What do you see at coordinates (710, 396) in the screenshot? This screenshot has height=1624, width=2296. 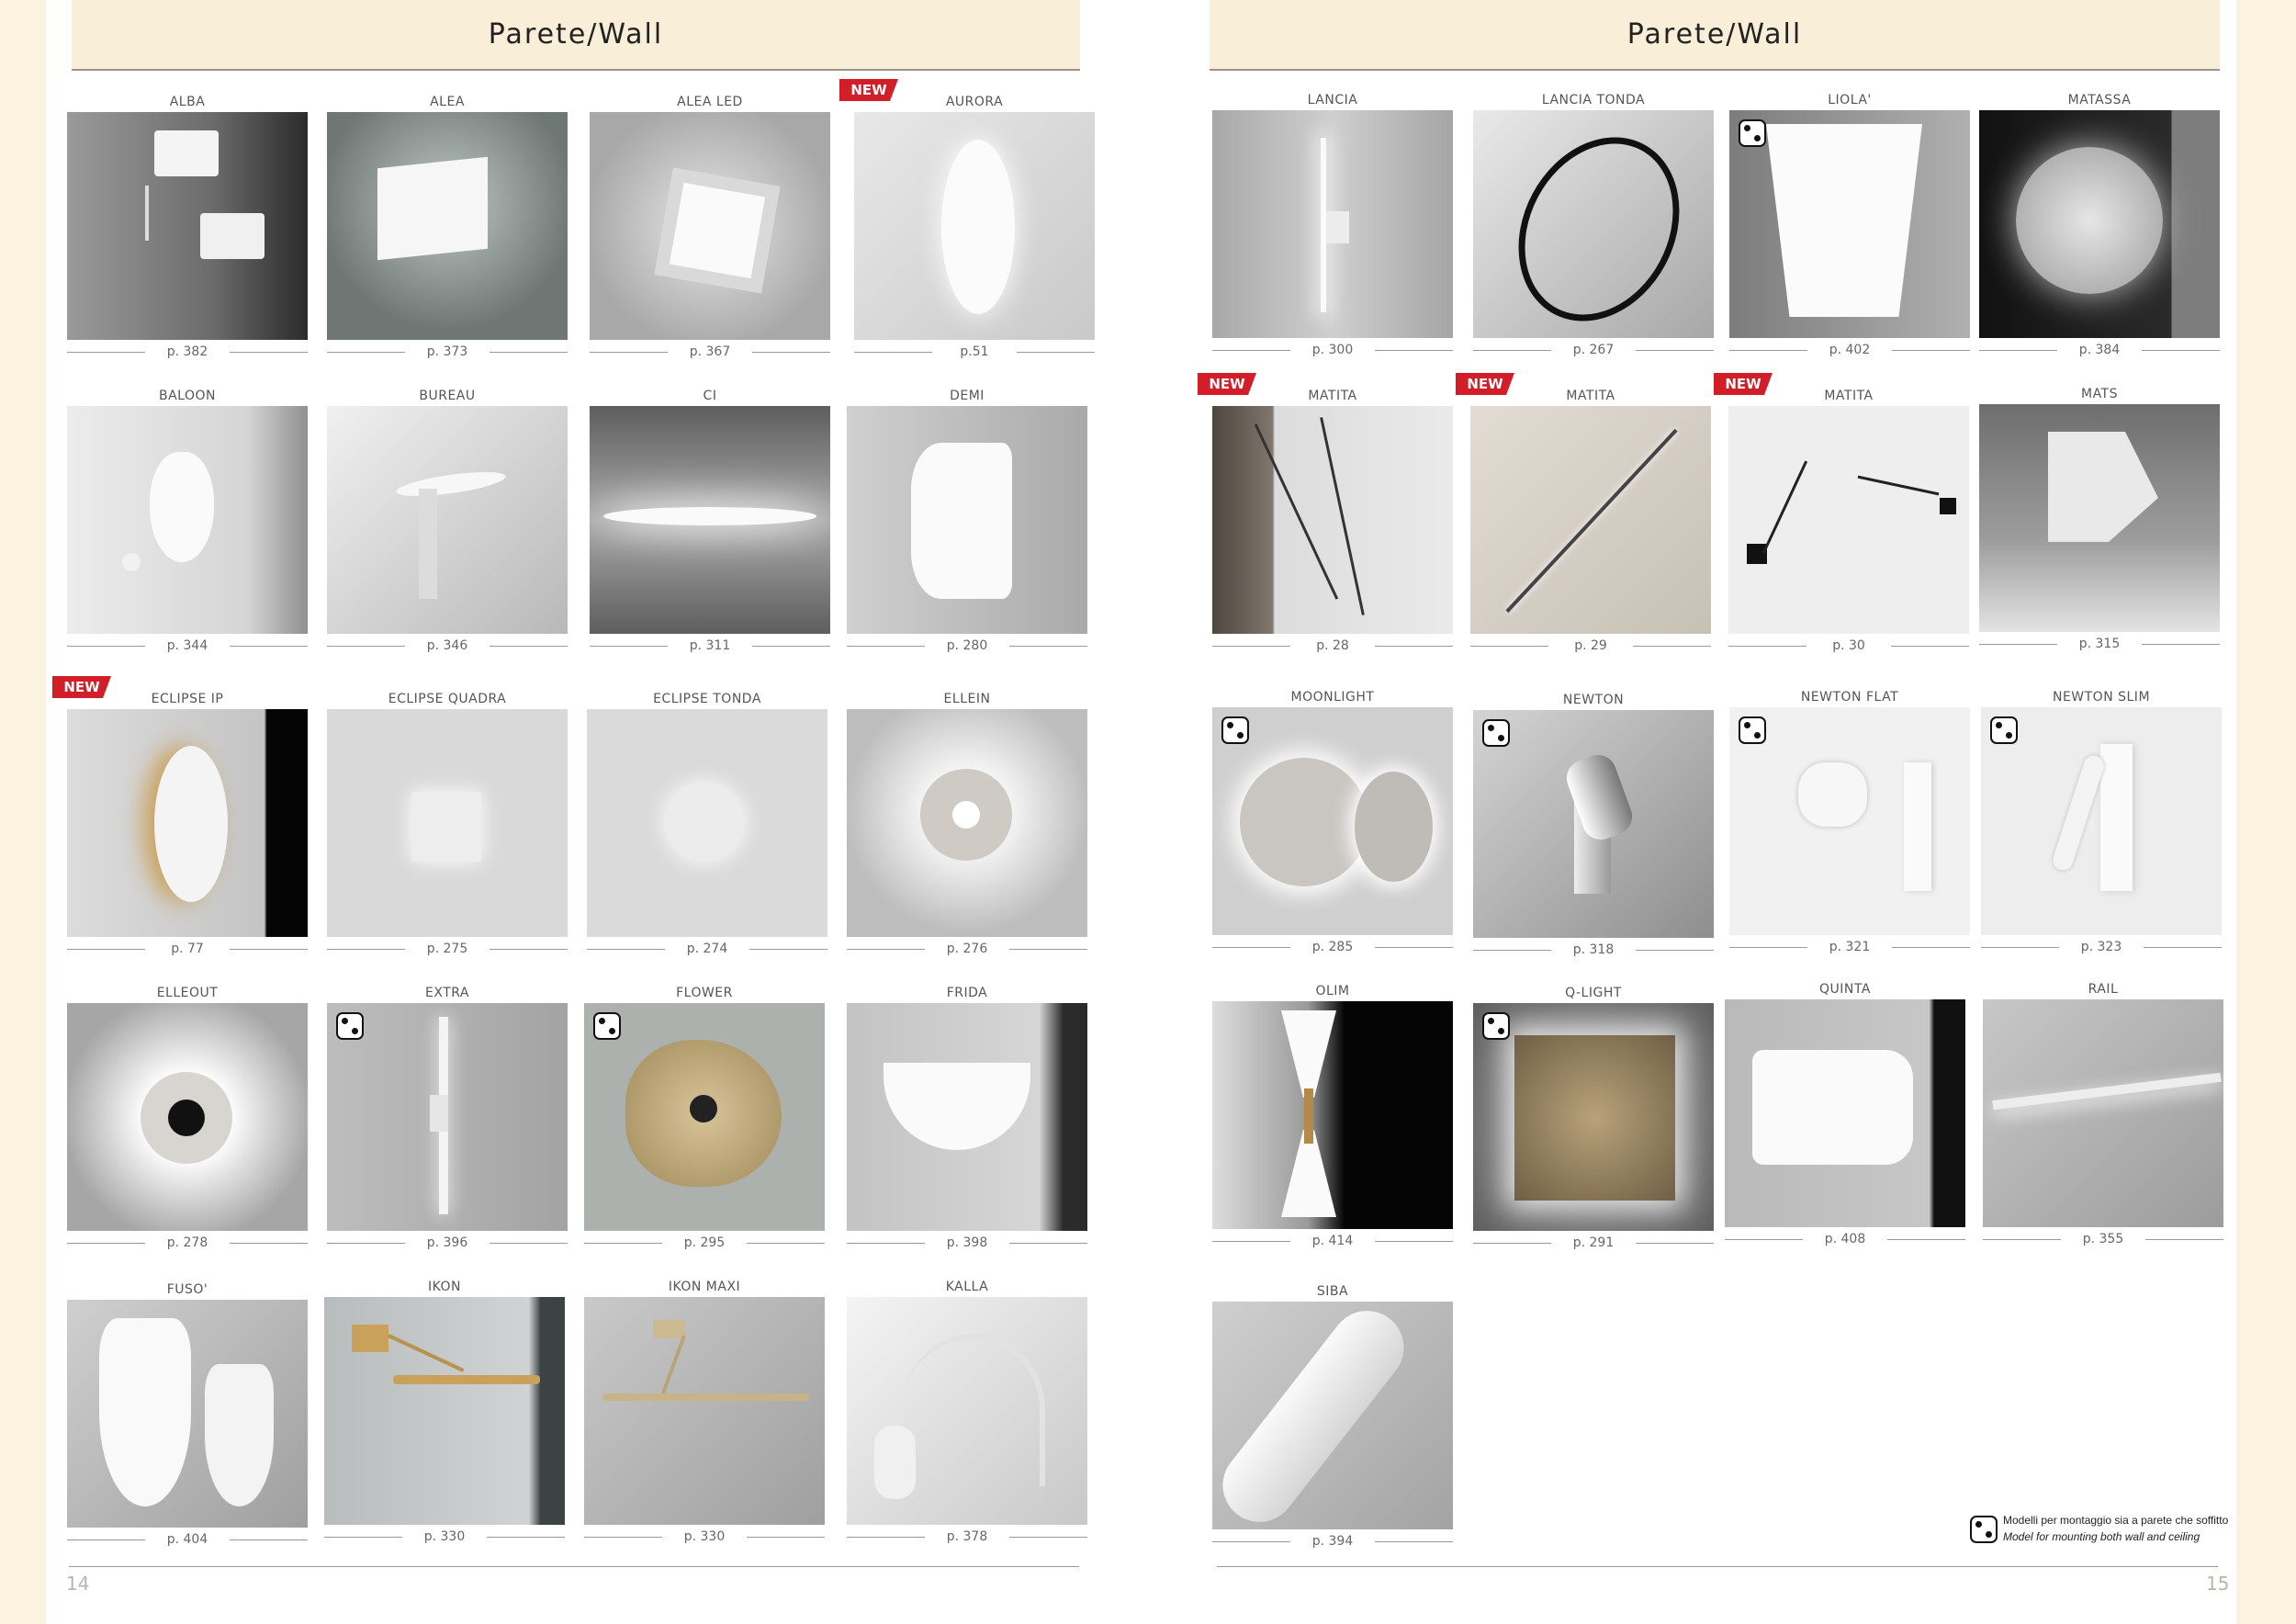 I see `product-name: CI` at bounding box center [710, 396].